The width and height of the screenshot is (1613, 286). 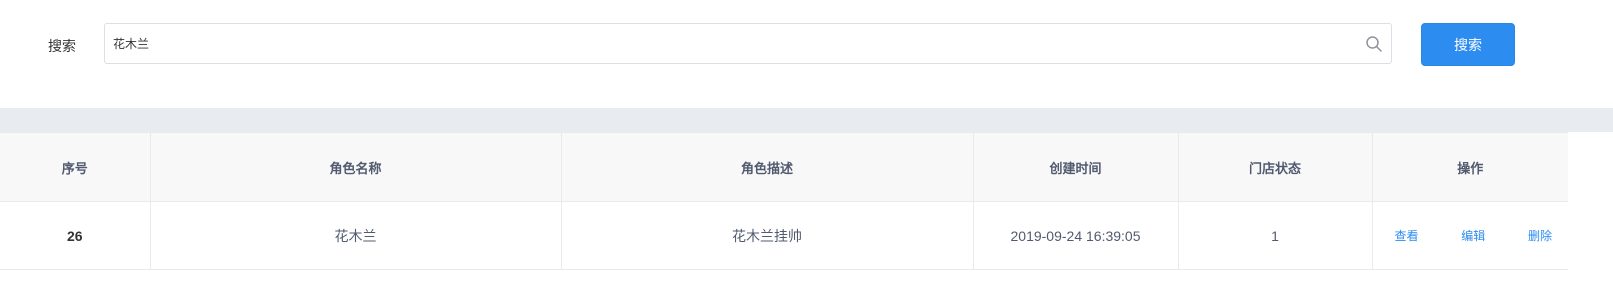 What do you see at coordinates (1275, 167) in the screenshot?
I see `column-header-store-status: 门店状态` at bounding box center [1275, 167].